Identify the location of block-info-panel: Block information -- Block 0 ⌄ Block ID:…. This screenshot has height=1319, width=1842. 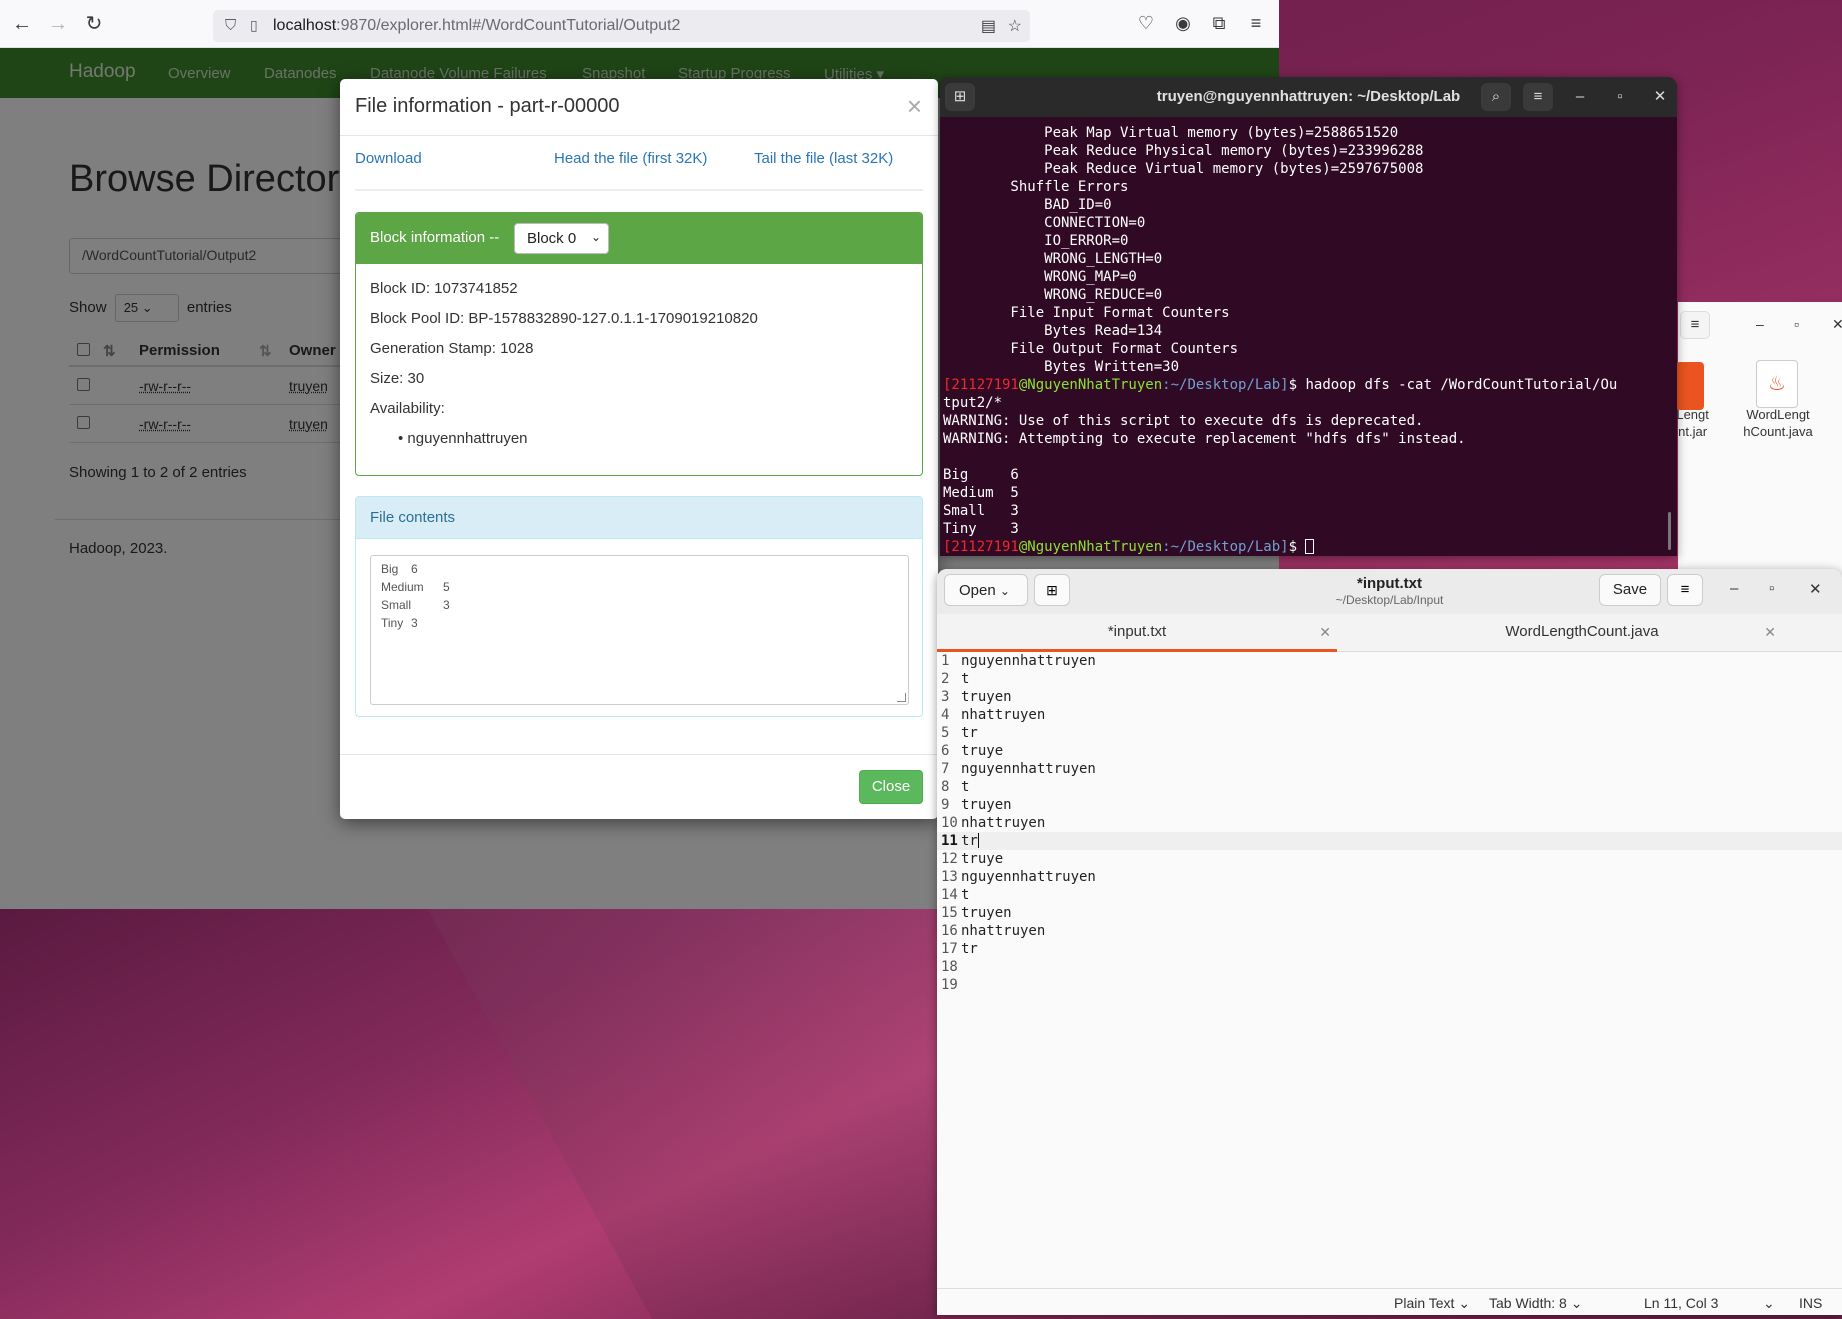
(639, 344).